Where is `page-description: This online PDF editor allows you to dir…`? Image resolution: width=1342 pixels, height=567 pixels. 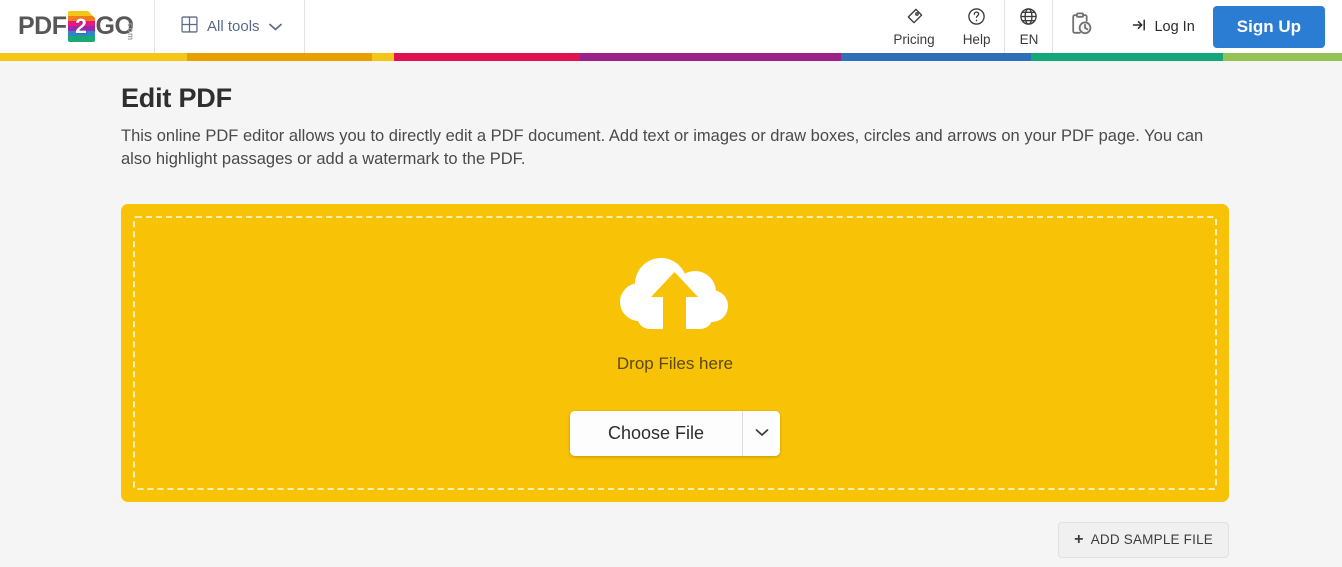
page-description: This online PDF editor allows you to dir… is located at coordinates (662, 147).